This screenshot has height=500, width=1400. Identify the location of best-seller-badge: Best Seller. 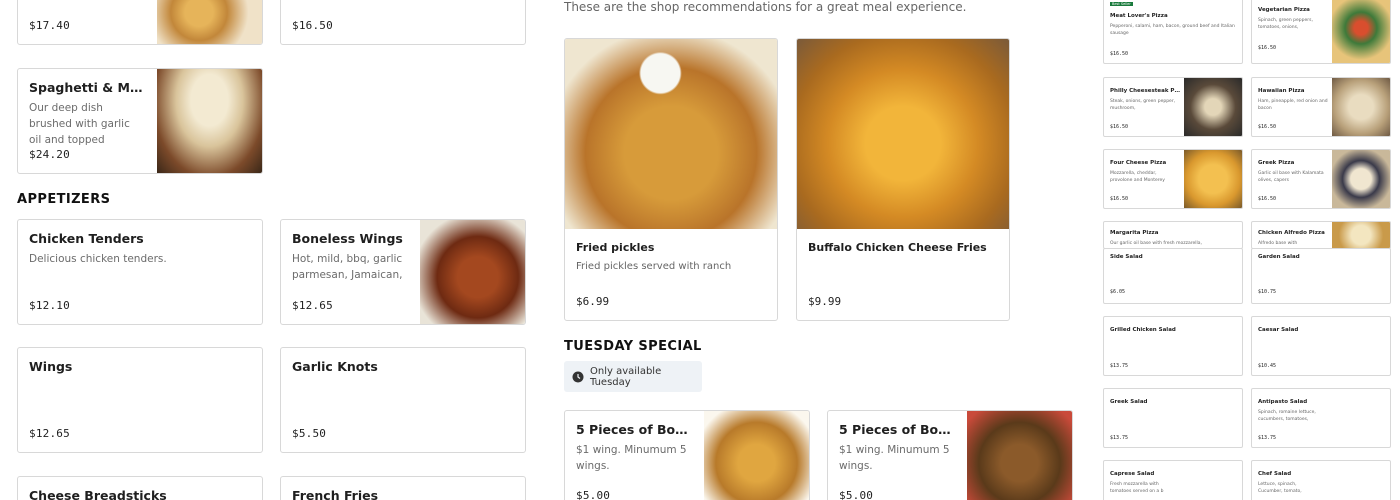
(1121, 4).